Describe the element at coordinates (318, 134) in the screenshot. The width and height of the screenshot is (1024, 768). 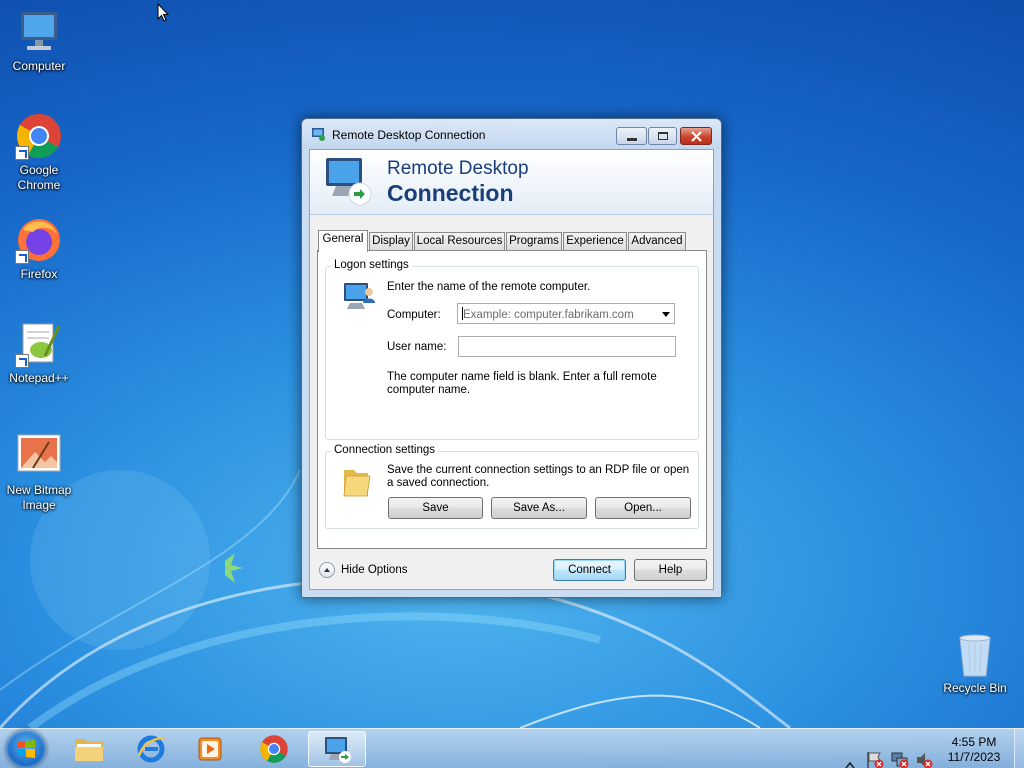
I see `remote-desktop-app-icon` at that location.